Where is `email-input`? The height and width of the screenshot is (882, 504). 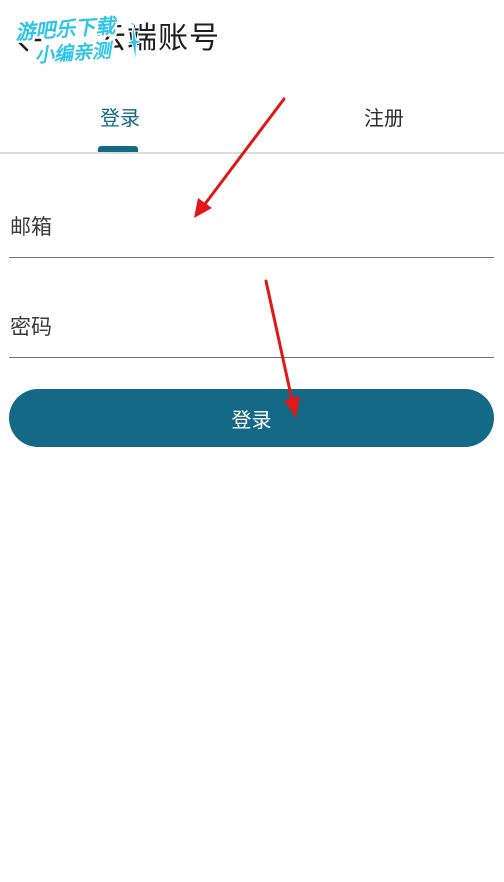 email-input is located at coordinates (251, 227).